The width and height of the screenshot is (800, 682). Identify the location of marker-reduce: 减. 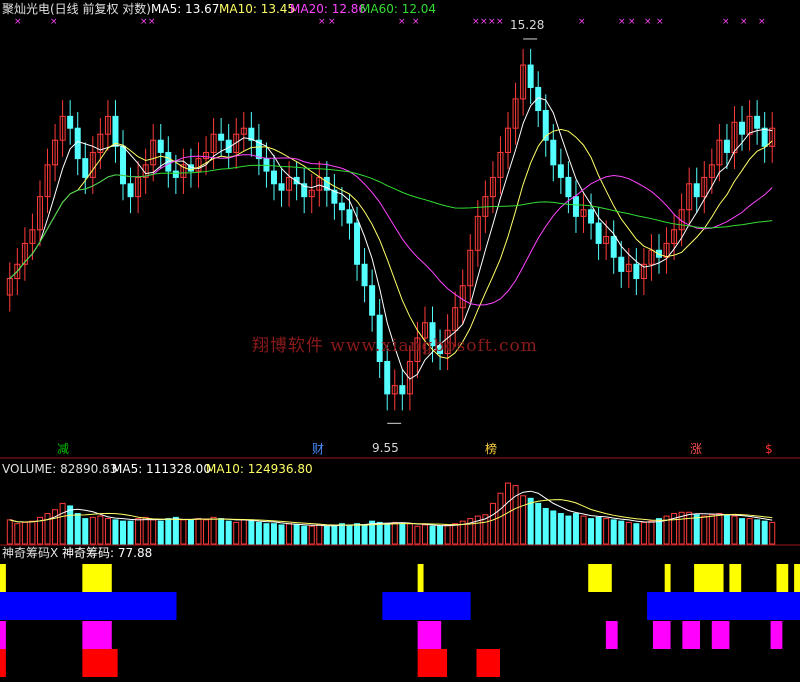
(63, 449).